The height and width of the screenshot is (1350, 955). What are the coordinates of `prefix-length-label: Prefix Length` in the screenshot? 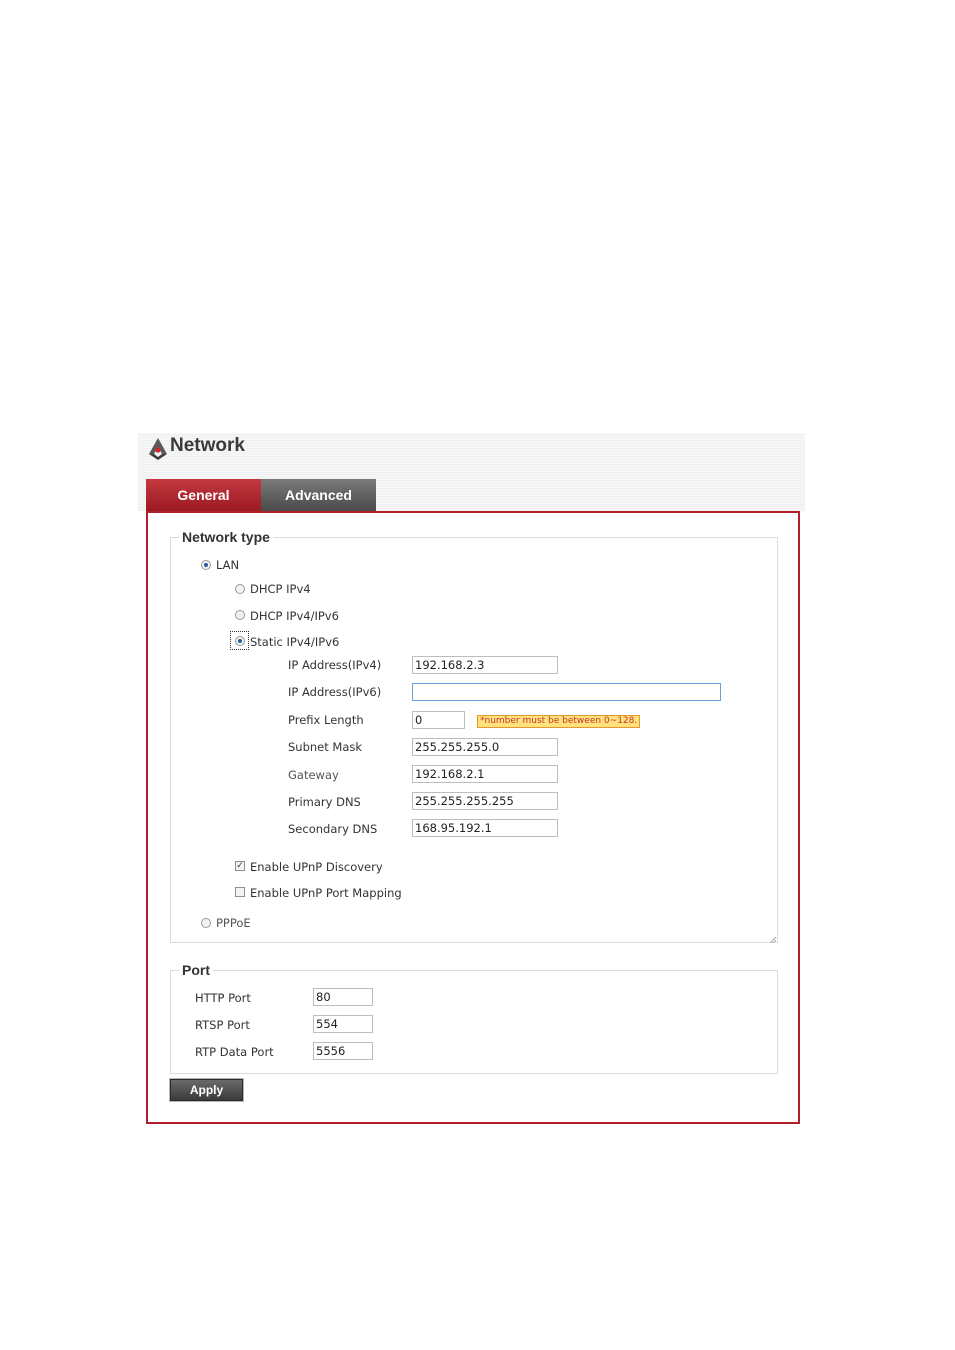 It's located at (326, 720).